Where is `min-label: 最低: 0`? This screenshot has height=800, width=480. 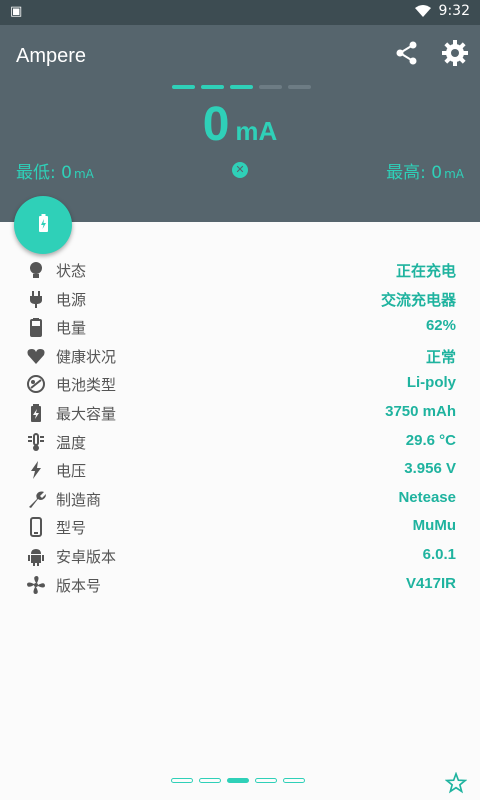
min-label: 最低: 0 is located at coordinates (44, 173).